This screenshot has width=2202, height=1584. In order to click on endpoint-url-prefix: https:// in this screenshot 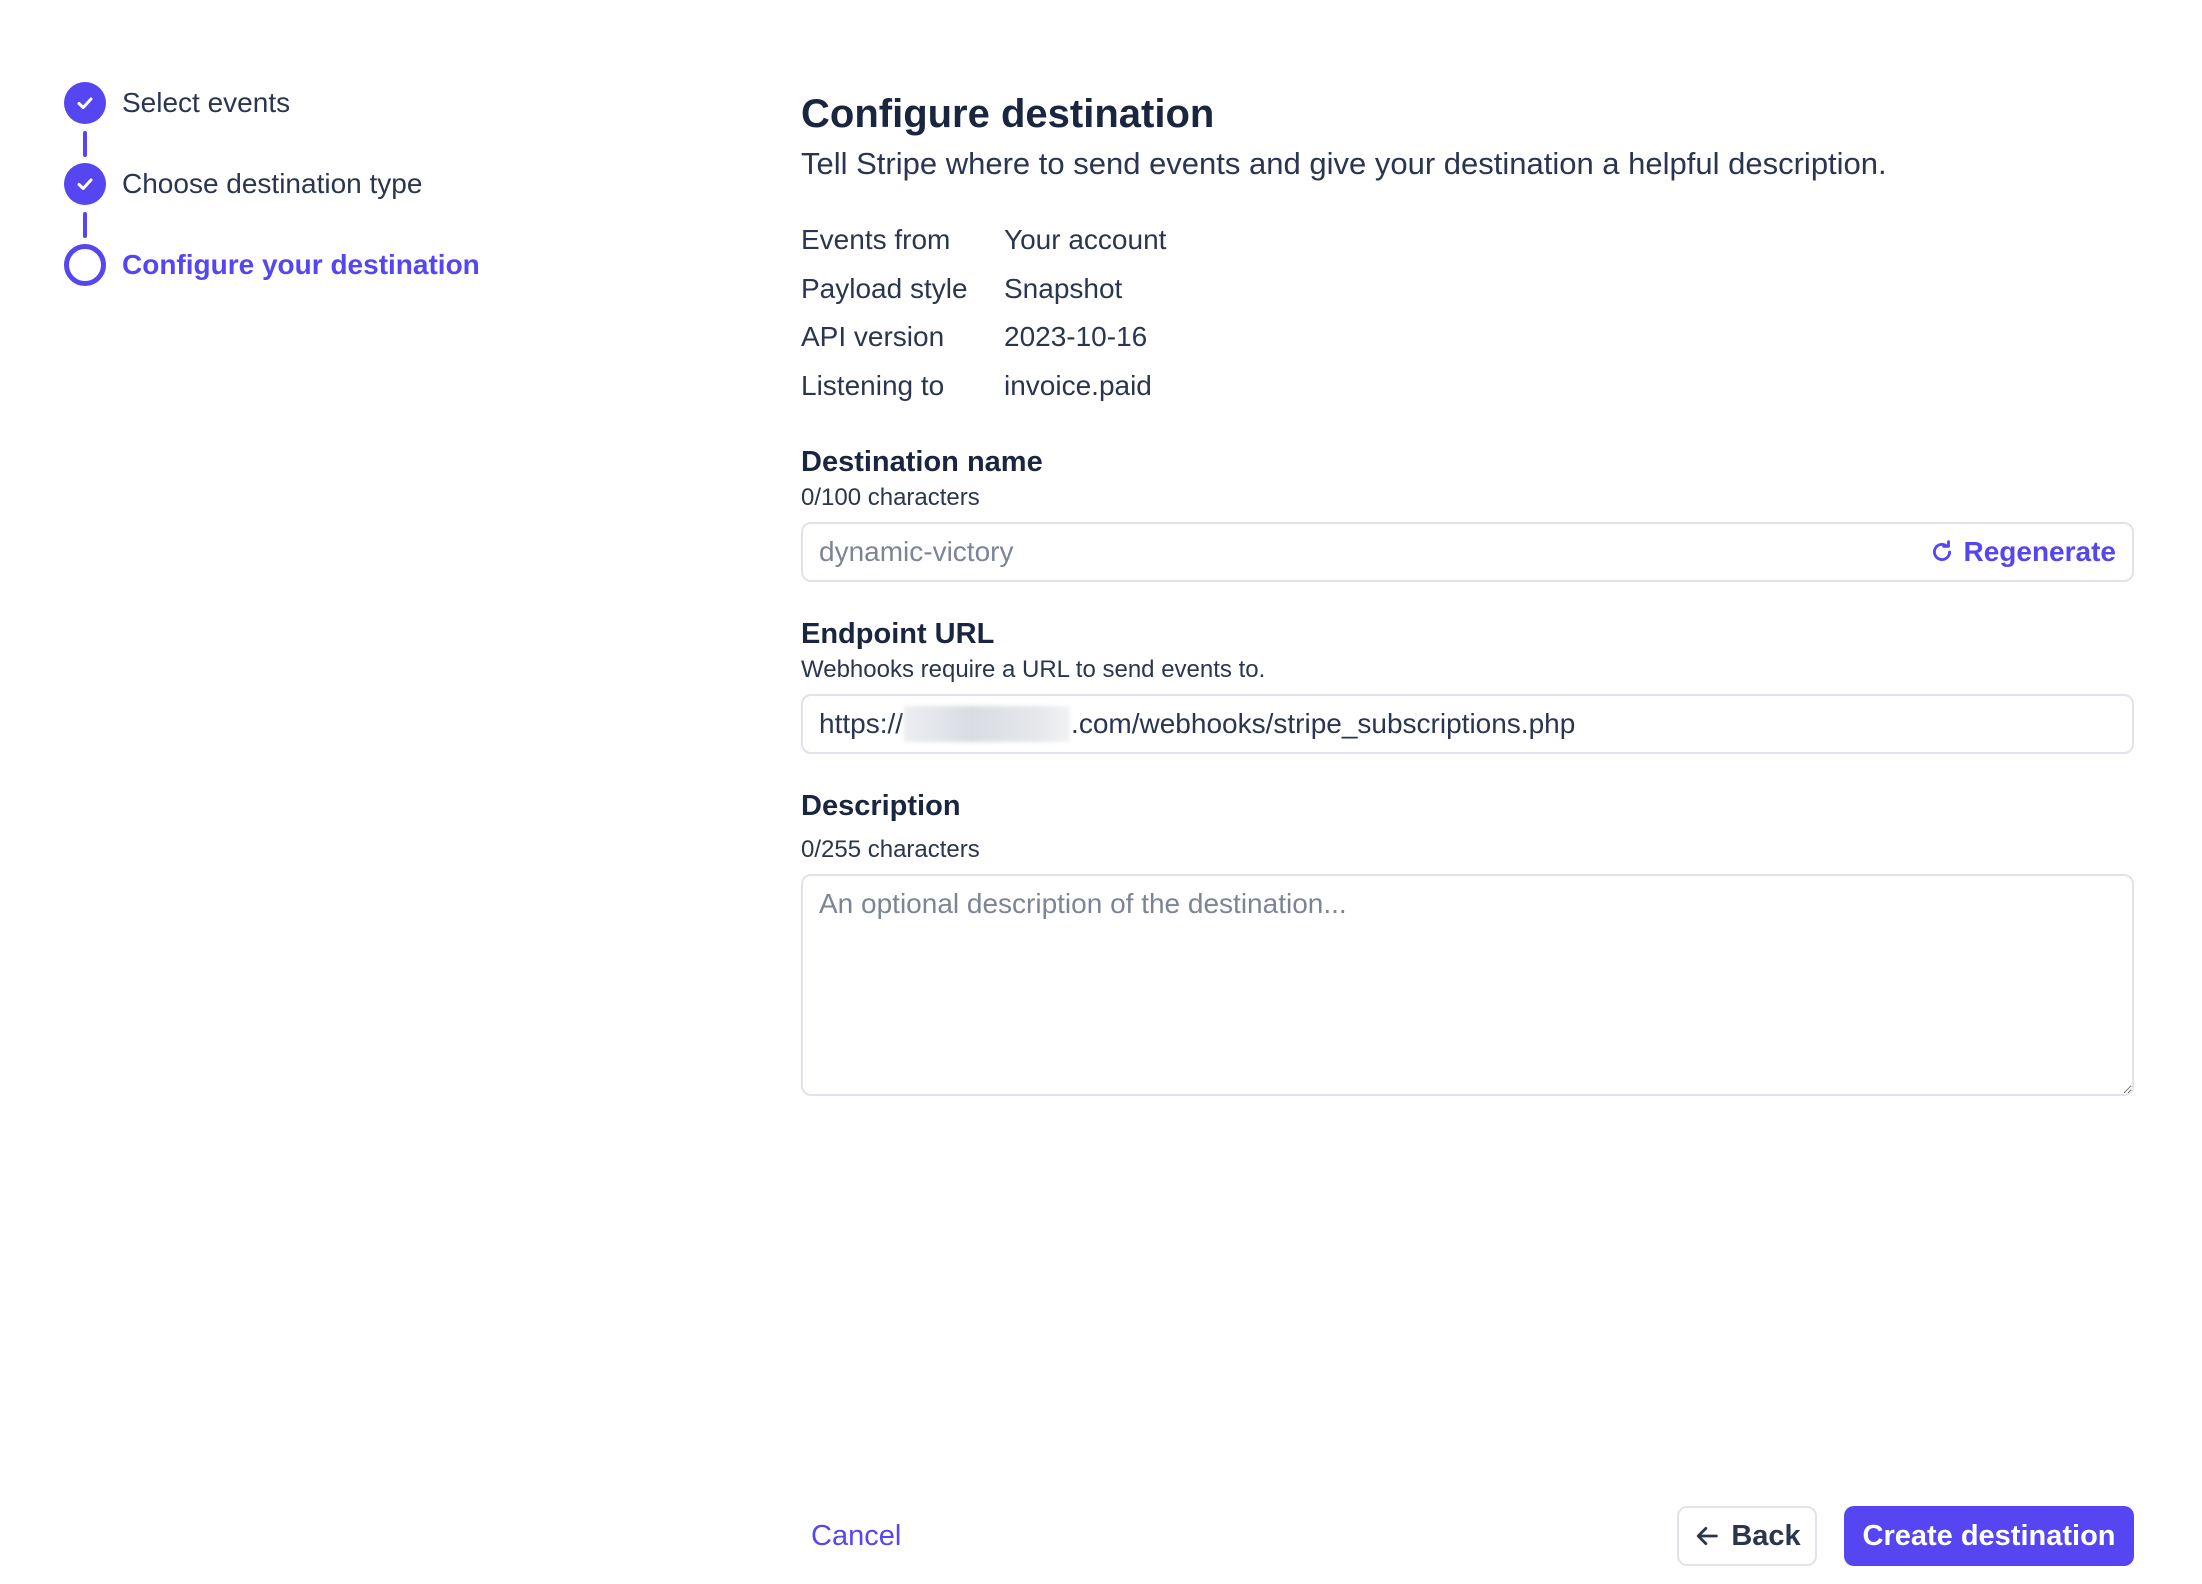, I will do `click(861, 723)`.